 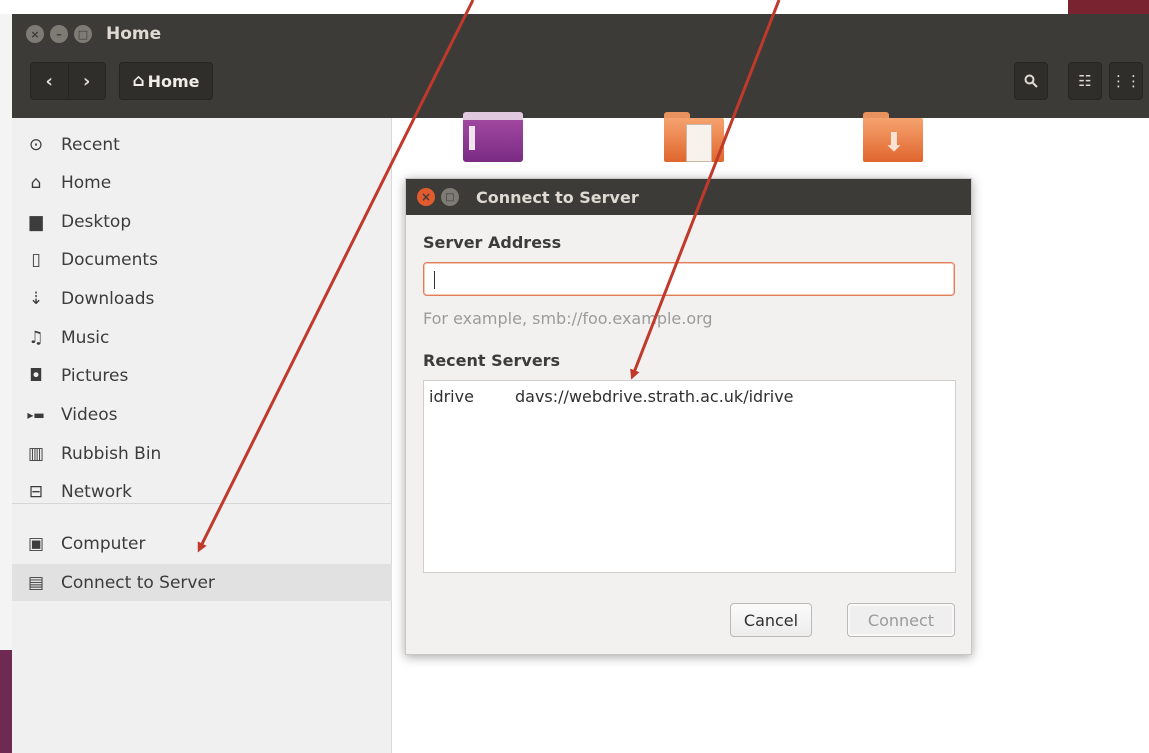 What do you see at coordinates (202, 491) in the screenshot?
I see `sidebar-item-network: ⊟ Network` at bounding box center [202, 491].